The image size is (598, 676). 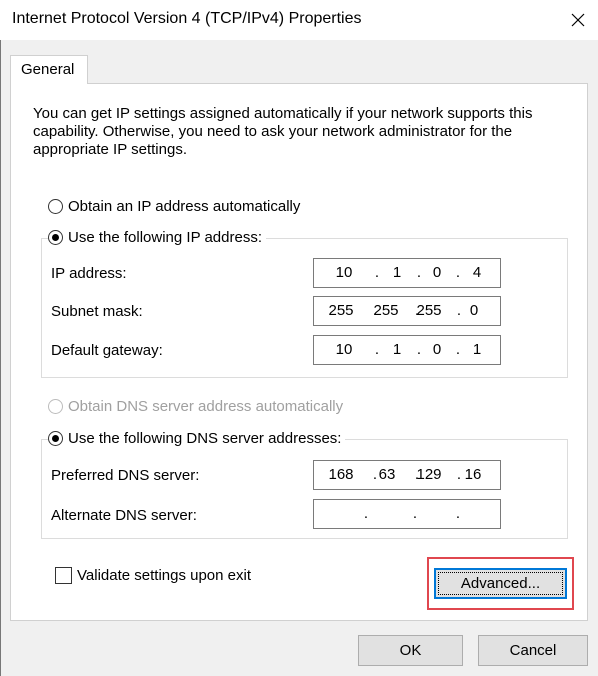 I want to click on ok-button: OK, so click(x=410, y=650).